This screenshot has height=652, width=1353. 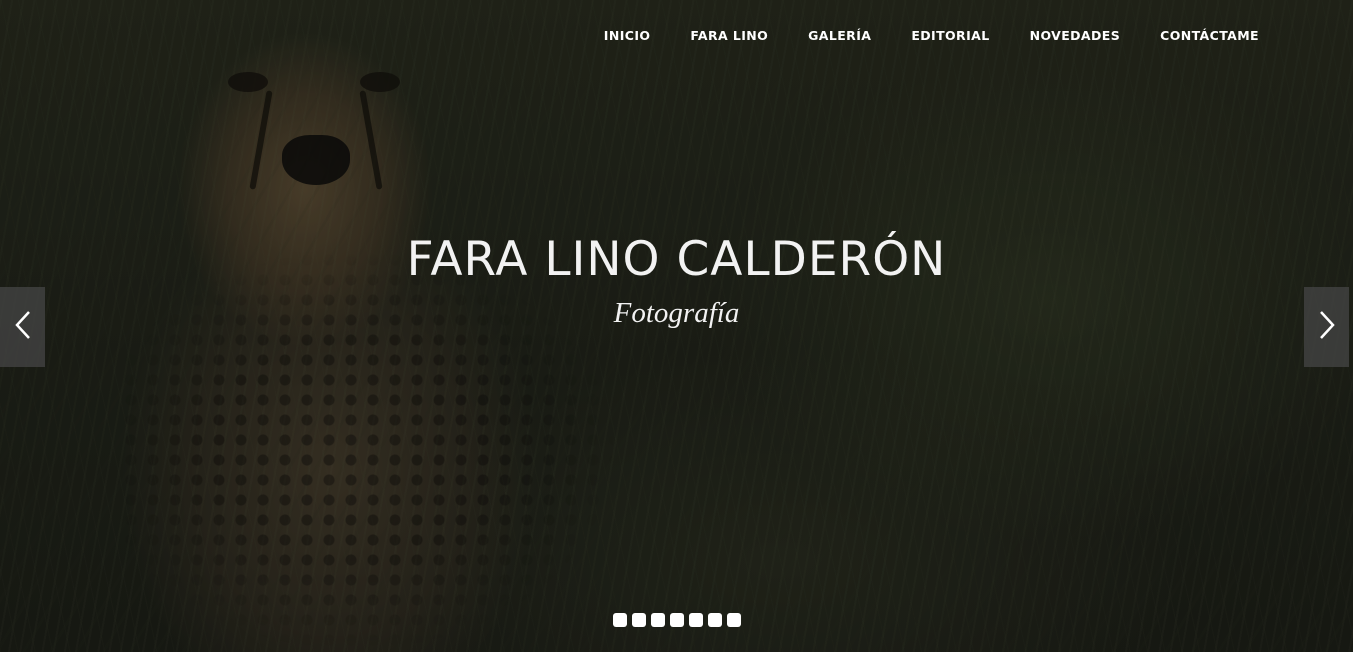 I want to click on chevron-left-icon, so click(x=23, y=327).